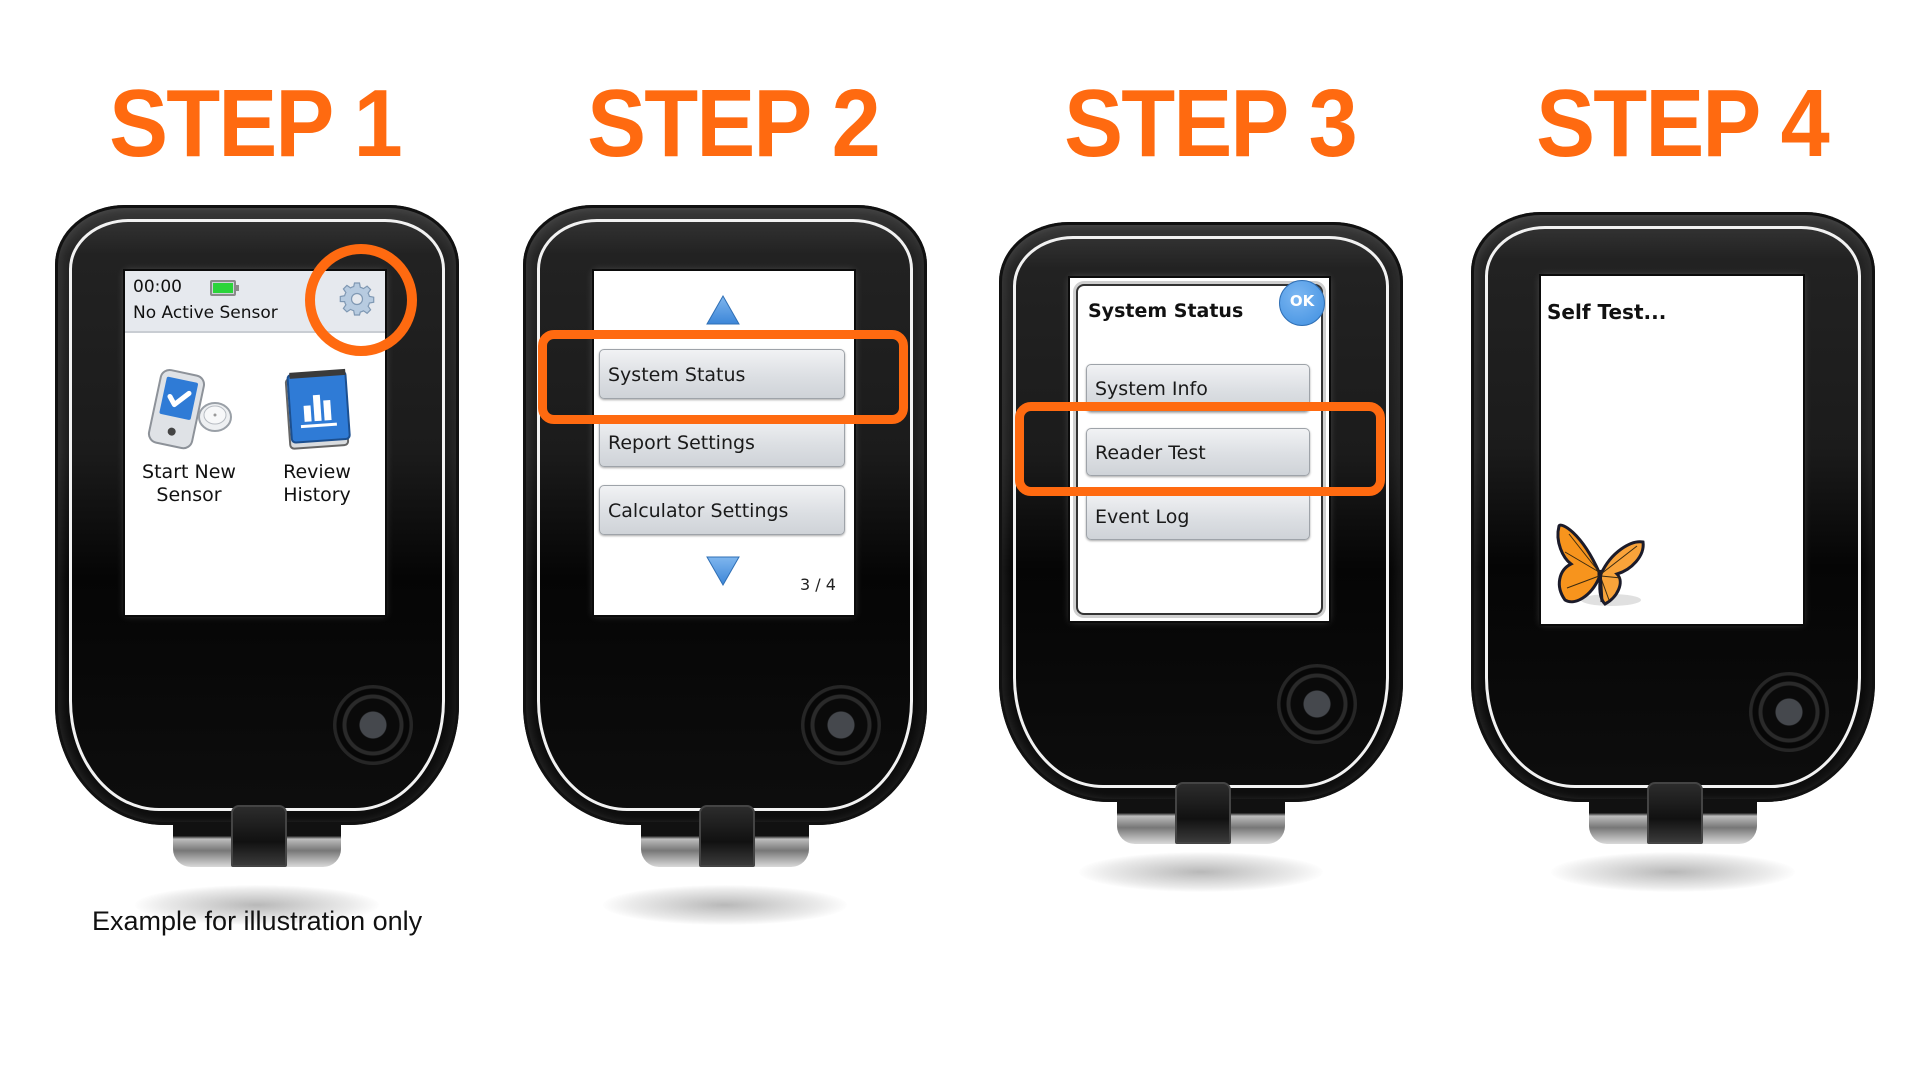 The width and height of the screenshot is (1920, 1080). Describe the element at coordinates (361, 300) in the screenshot. I see `highlight-settings-circle` at that location.